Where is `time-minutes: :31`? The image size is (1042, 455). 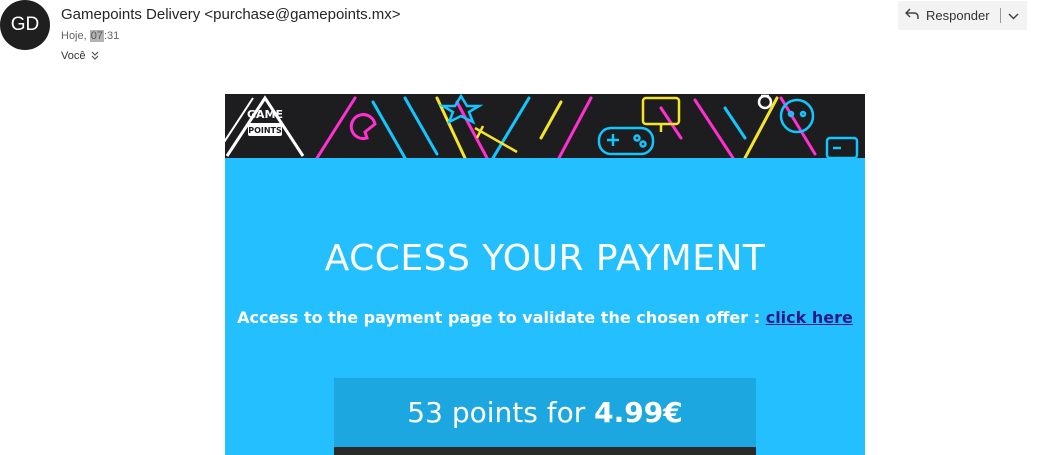
time-minutes: :31 is located at coordinates (112, 36).